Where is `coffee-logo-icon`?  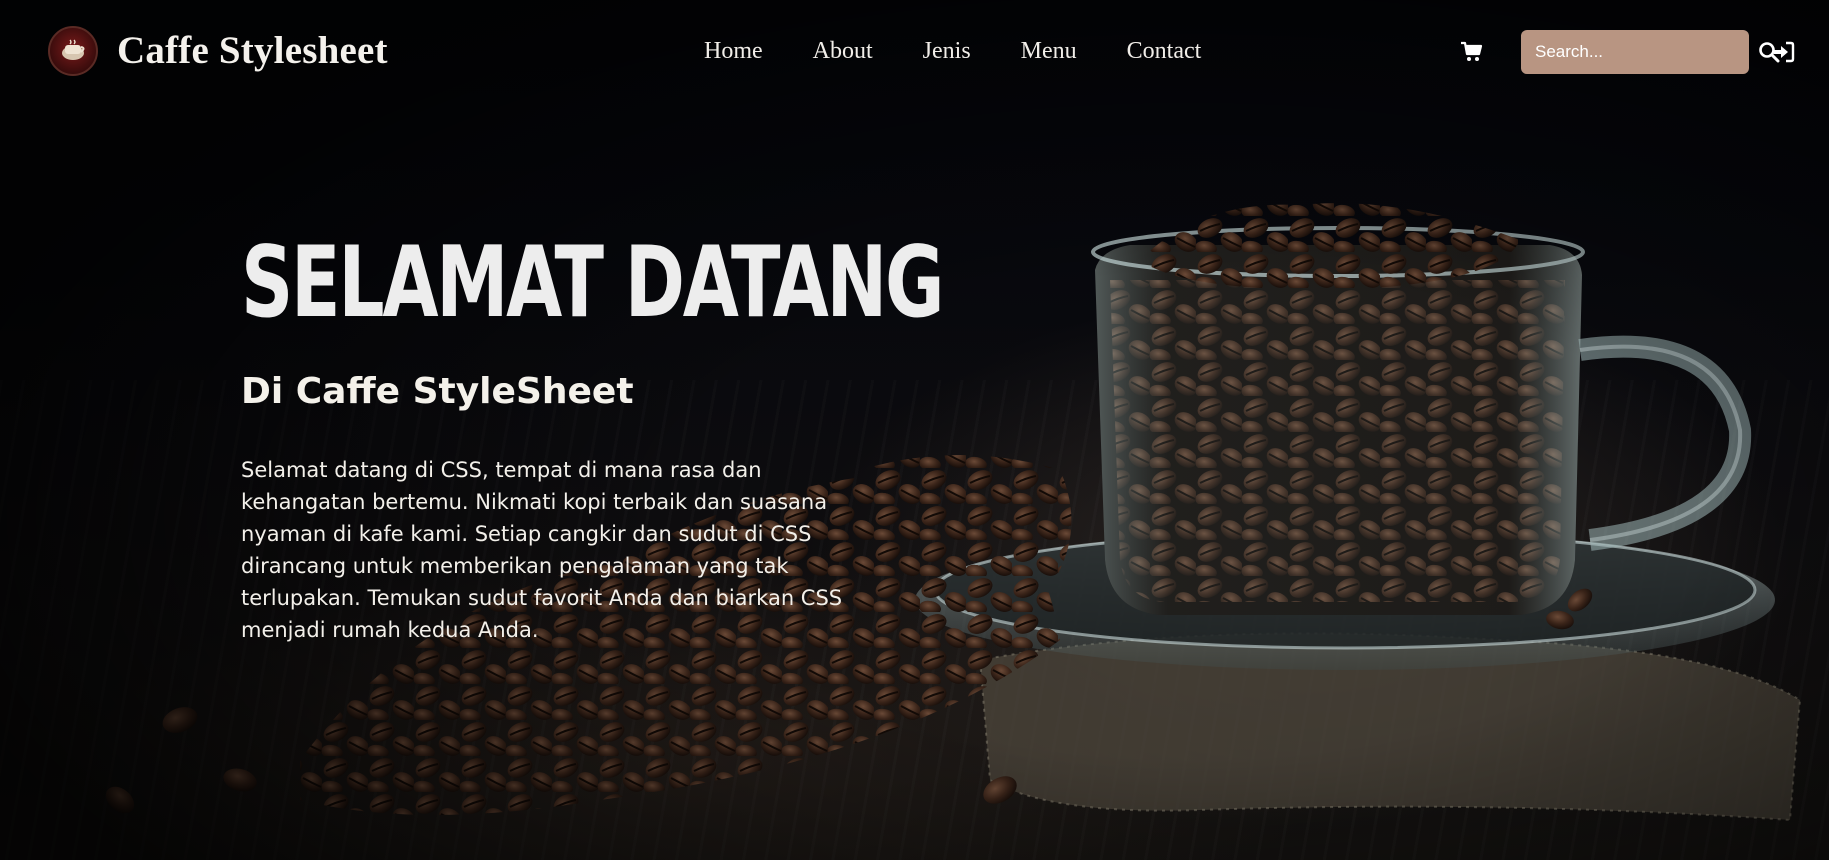
coffee-logo-icon is located at coordinates (73, 51).